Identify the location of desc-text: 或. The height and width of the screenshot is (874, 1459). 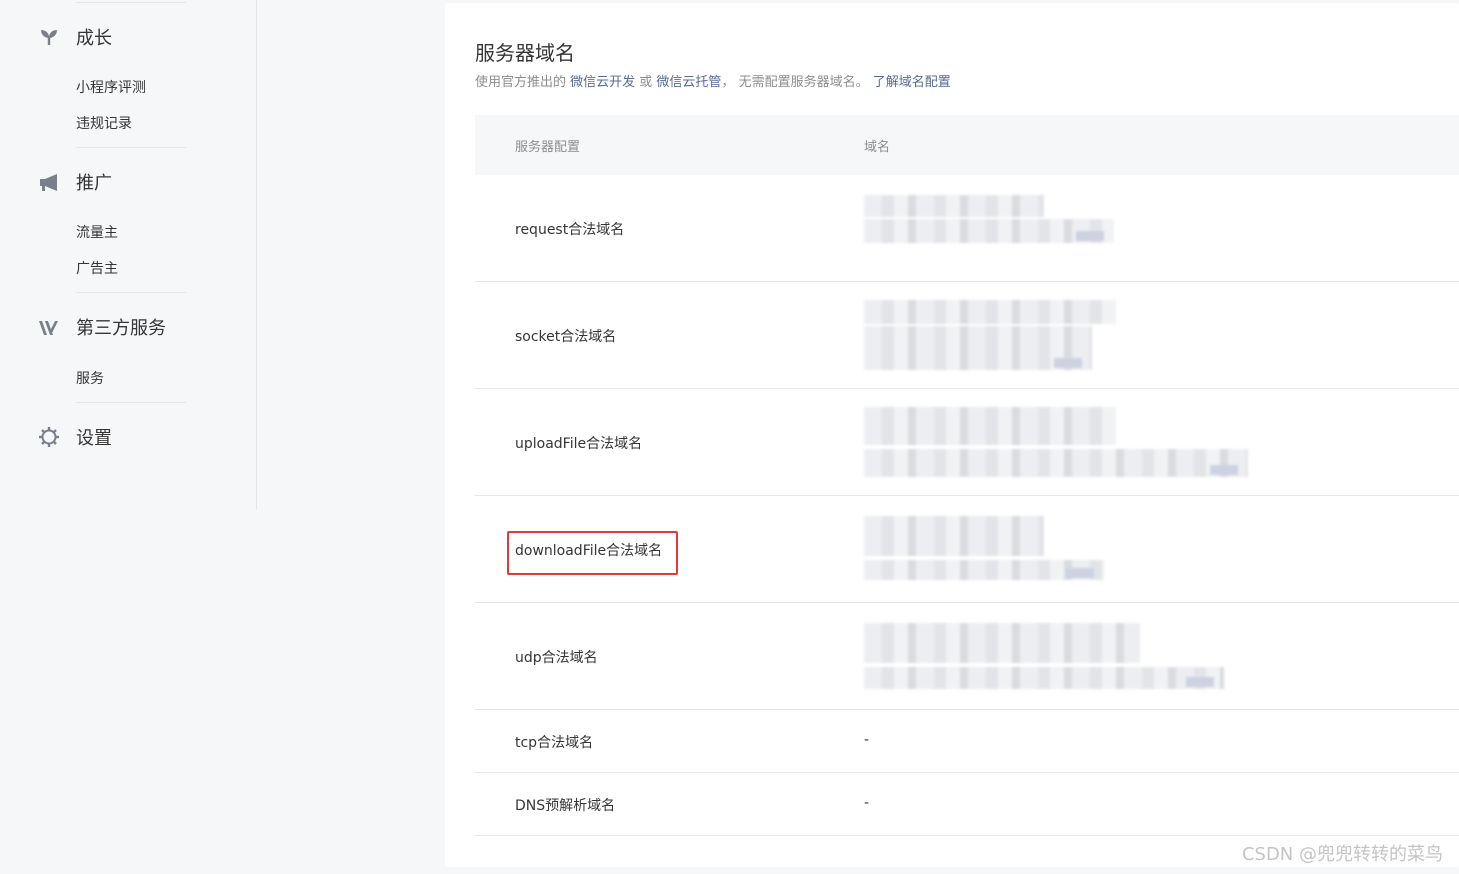
(646, 82).